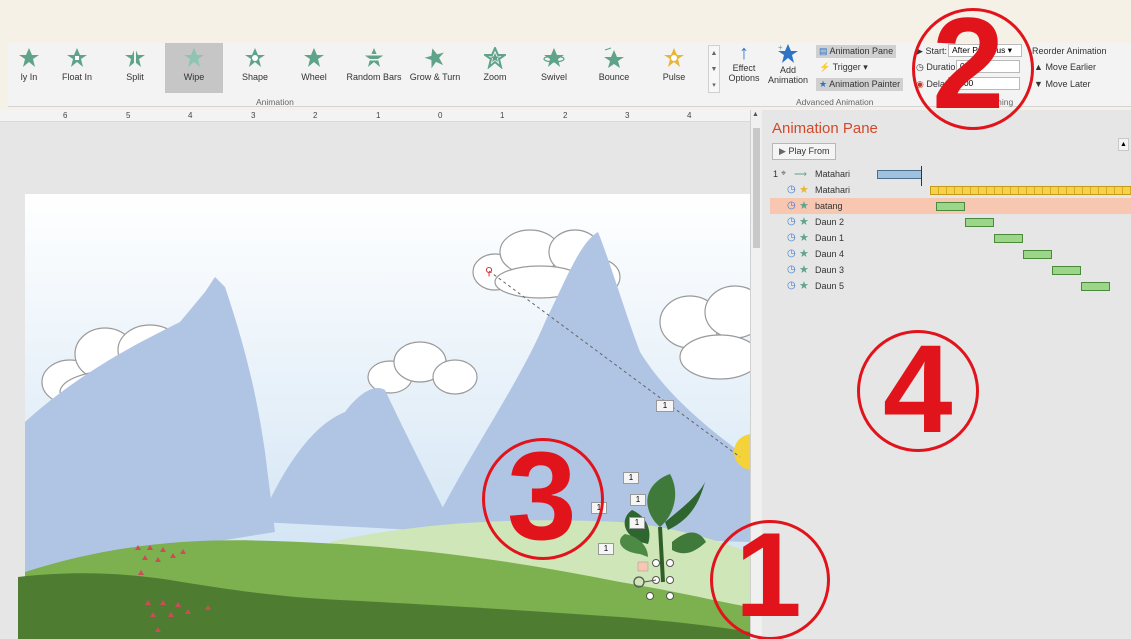  Describe the element at coordinates (554, 68) in the screenshot. I see `swivel-button: Swivel` at that location.